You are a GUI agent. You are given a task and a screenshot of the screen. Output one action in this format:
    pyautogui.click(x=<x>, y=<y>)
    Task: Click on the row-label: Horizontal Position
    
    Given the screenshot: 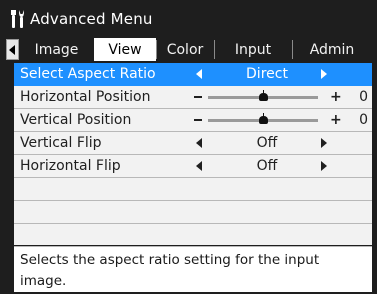 What is the action you would take?
    pyautogui.click(x=85, y=97)
    